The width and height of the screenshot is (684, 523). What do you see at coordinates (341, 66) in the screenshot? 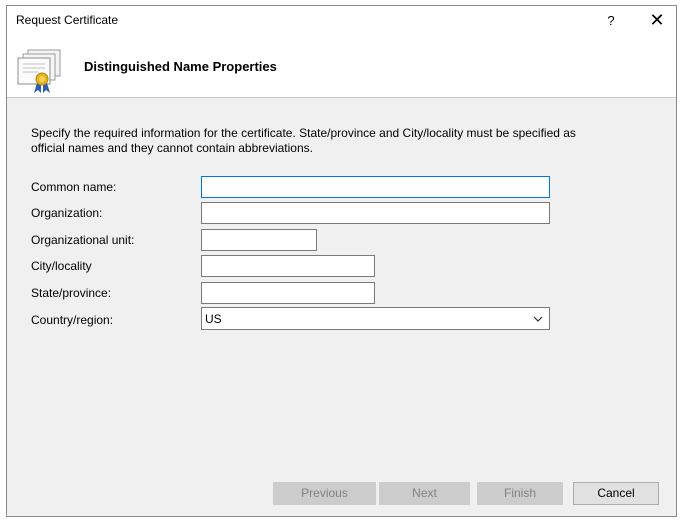
I see `wizard-header: Distinguished Name Properties` at bounding box center [341, 66].